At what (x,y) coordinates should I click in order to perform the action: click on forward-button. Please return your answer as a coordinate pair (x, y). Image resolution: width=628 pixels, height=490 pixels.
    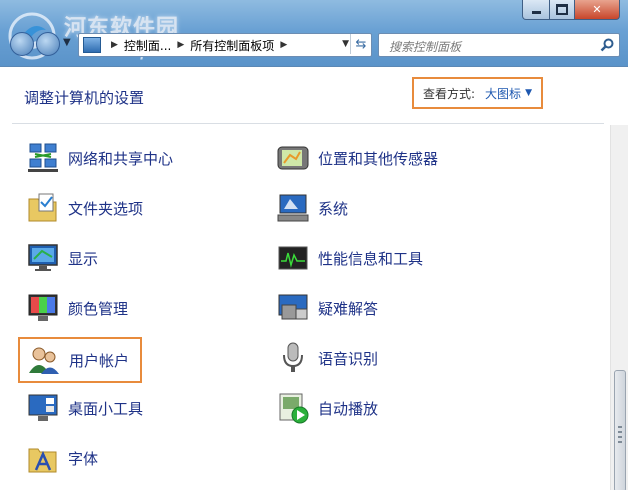
    Looking at the image, I should click on (48, 44).